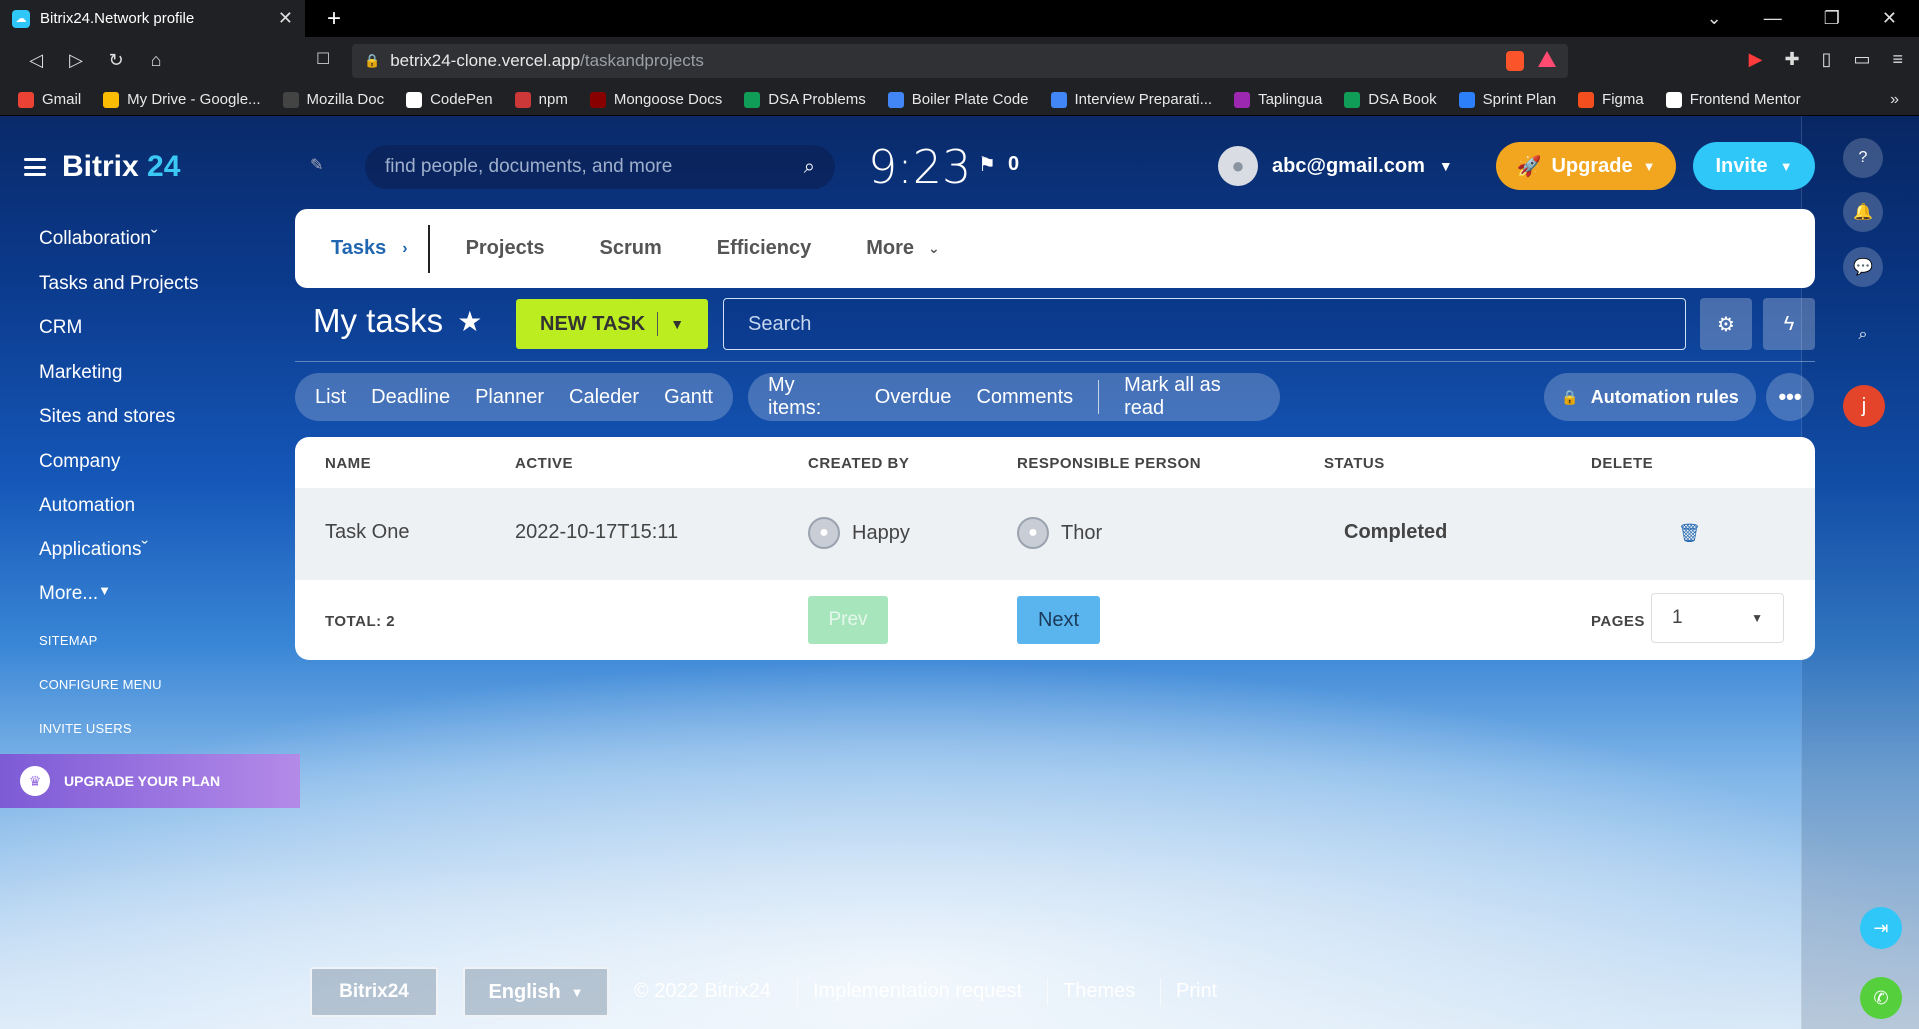 The width and height of the screenshot is (1919, 1029). Describe the element at coordinates (797, 992) in the screenshot. I see `footer-separator` at that location.